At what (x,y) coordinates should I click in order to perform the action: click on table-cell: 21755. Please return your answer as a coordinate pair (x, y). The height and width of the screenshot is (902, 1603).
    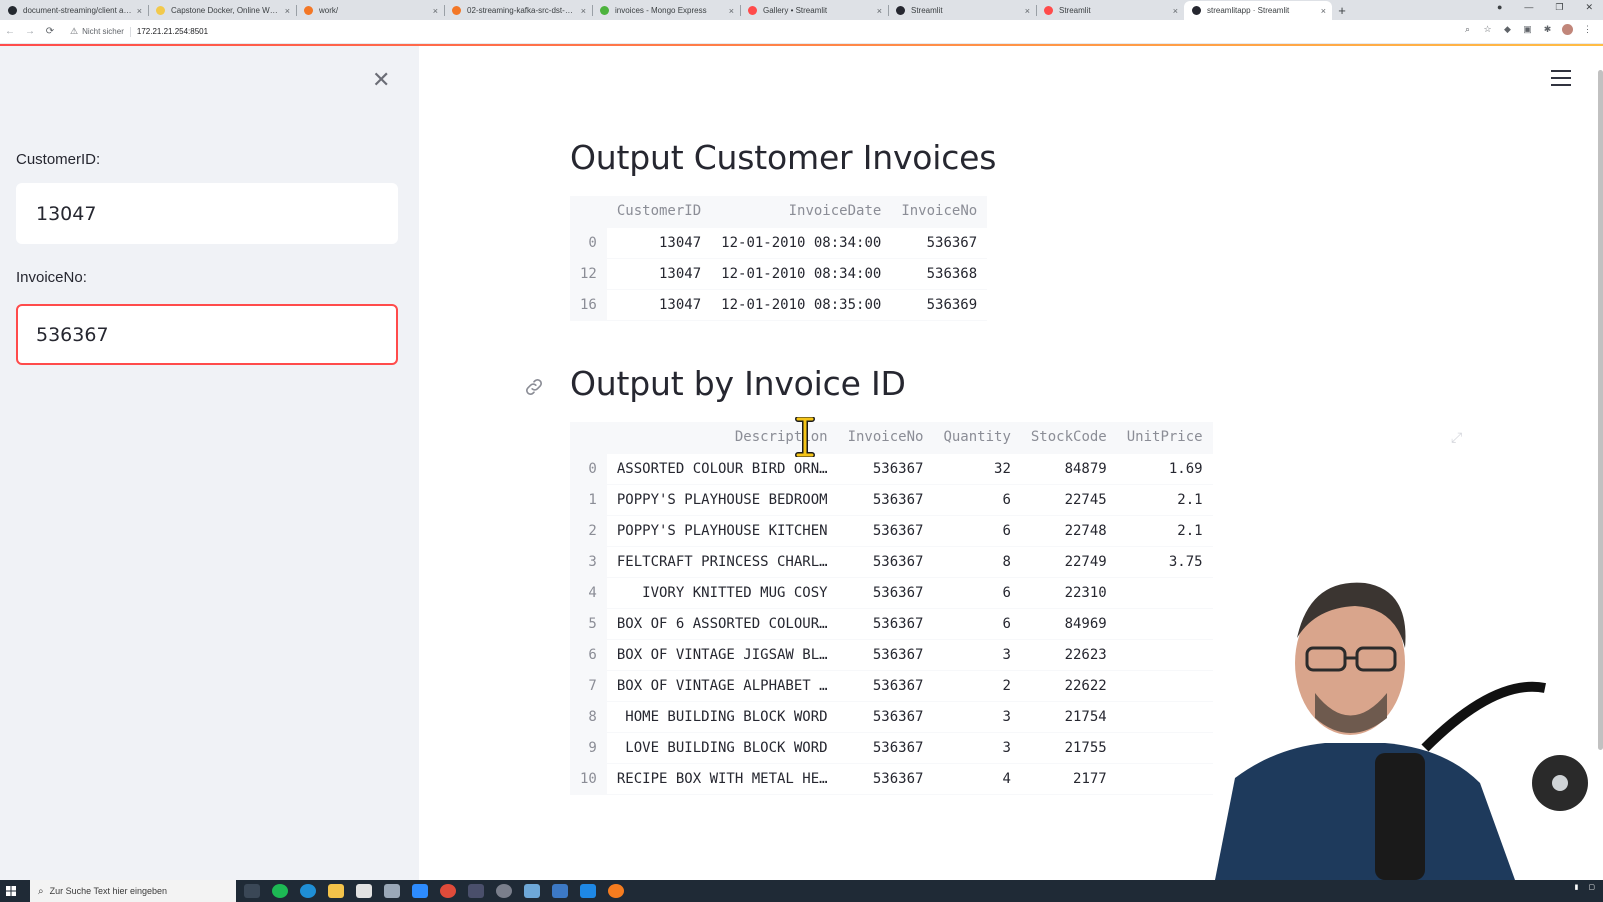
    Looking at the image, I should click on (1069, 747).